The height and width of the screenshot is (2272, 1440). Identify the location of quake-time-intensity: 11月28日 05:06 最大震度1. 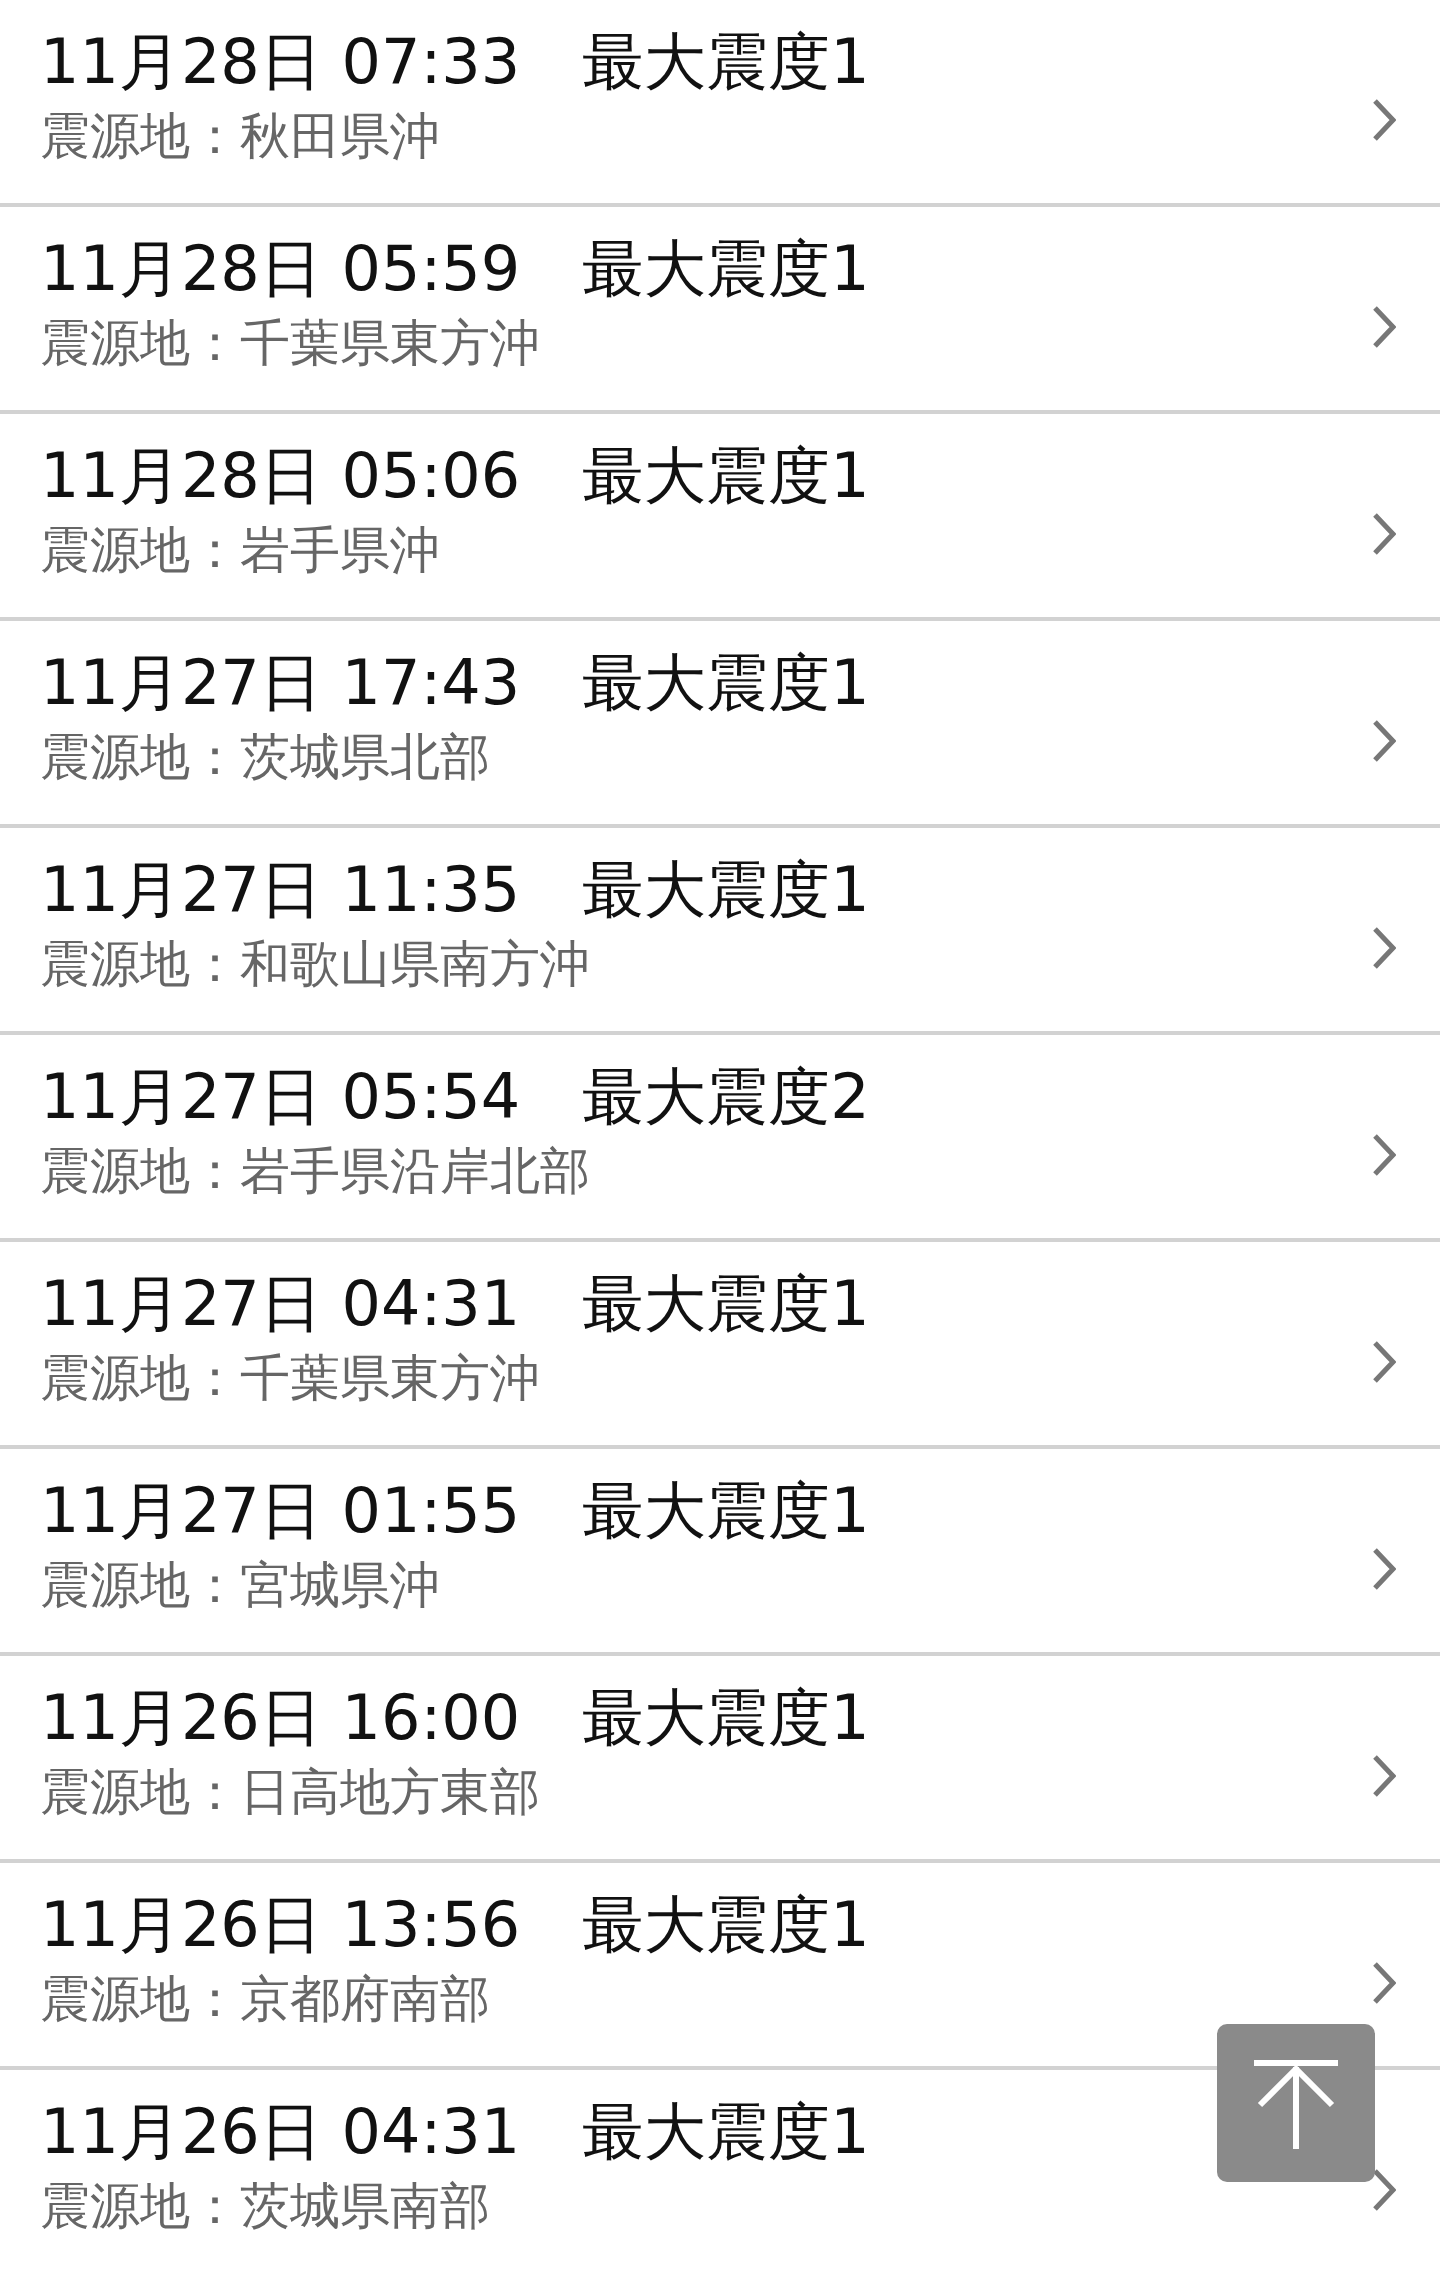
(455, 476).